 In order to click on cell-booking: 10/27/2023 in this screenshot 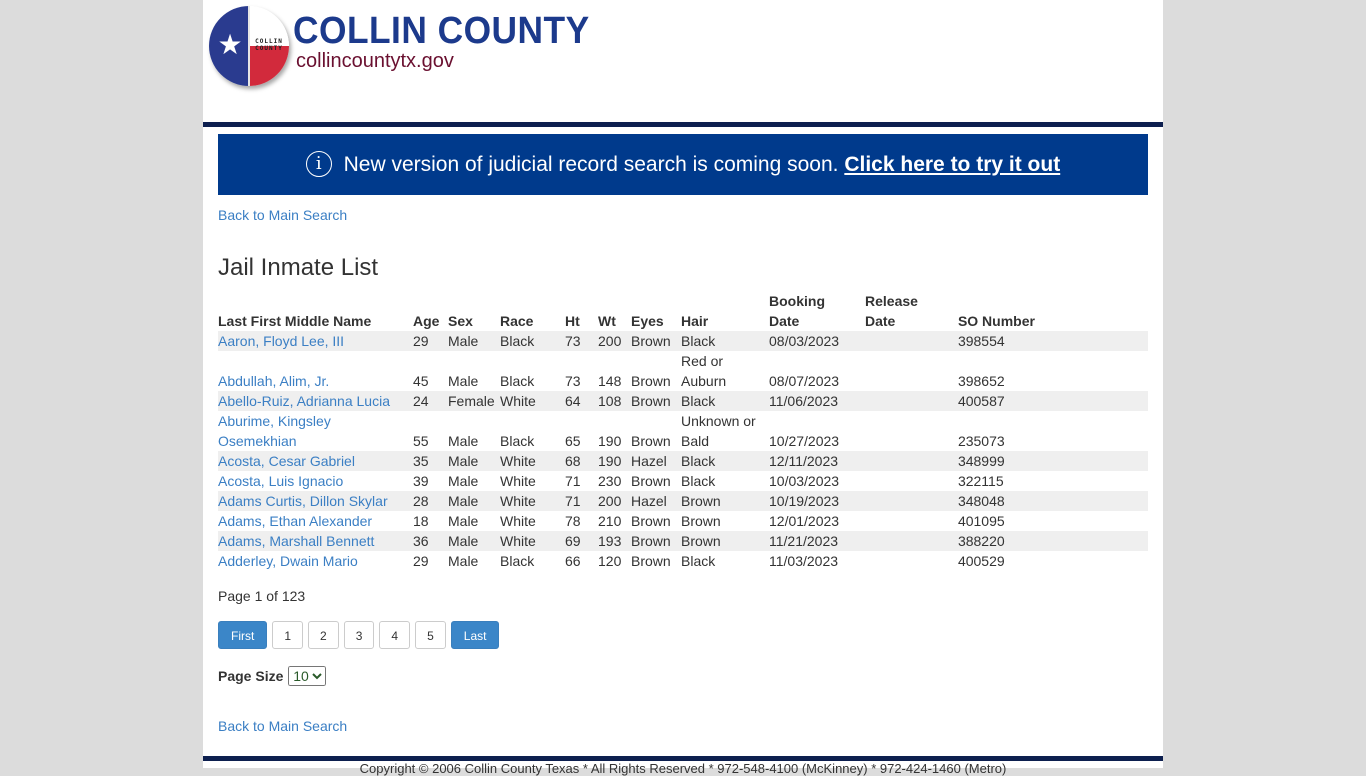, I will do `click(804, 441)`.